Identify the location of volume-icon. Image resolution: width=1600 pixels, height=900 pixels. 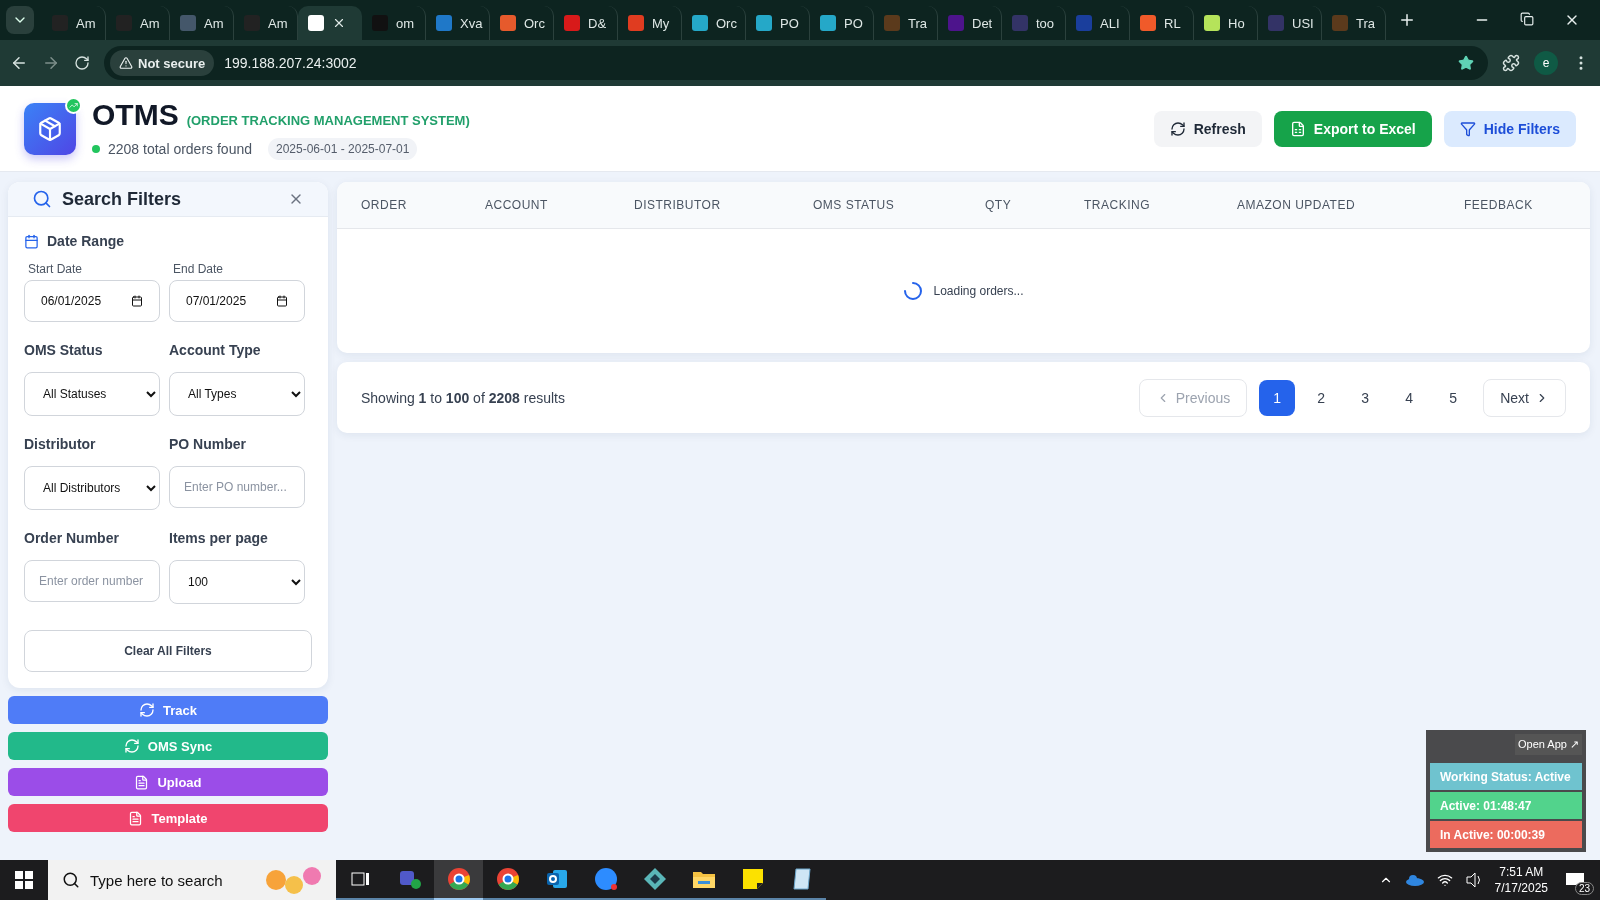
(1473, 880).